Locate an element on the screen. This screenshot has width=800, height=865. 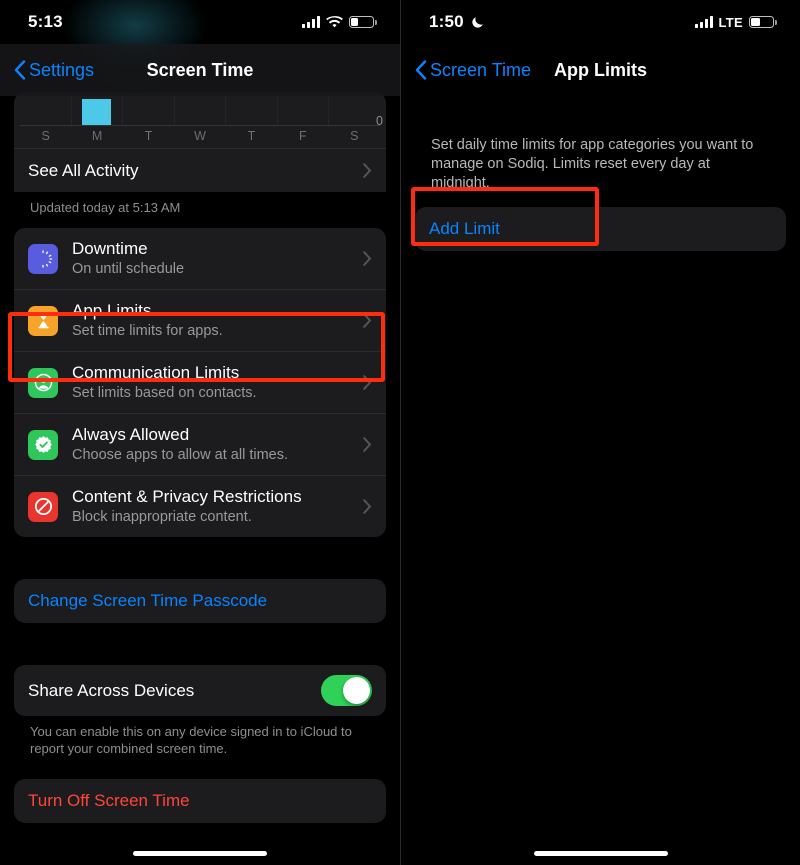
nav-bar: Settings Screen Time is located at coordinates (200, 70).